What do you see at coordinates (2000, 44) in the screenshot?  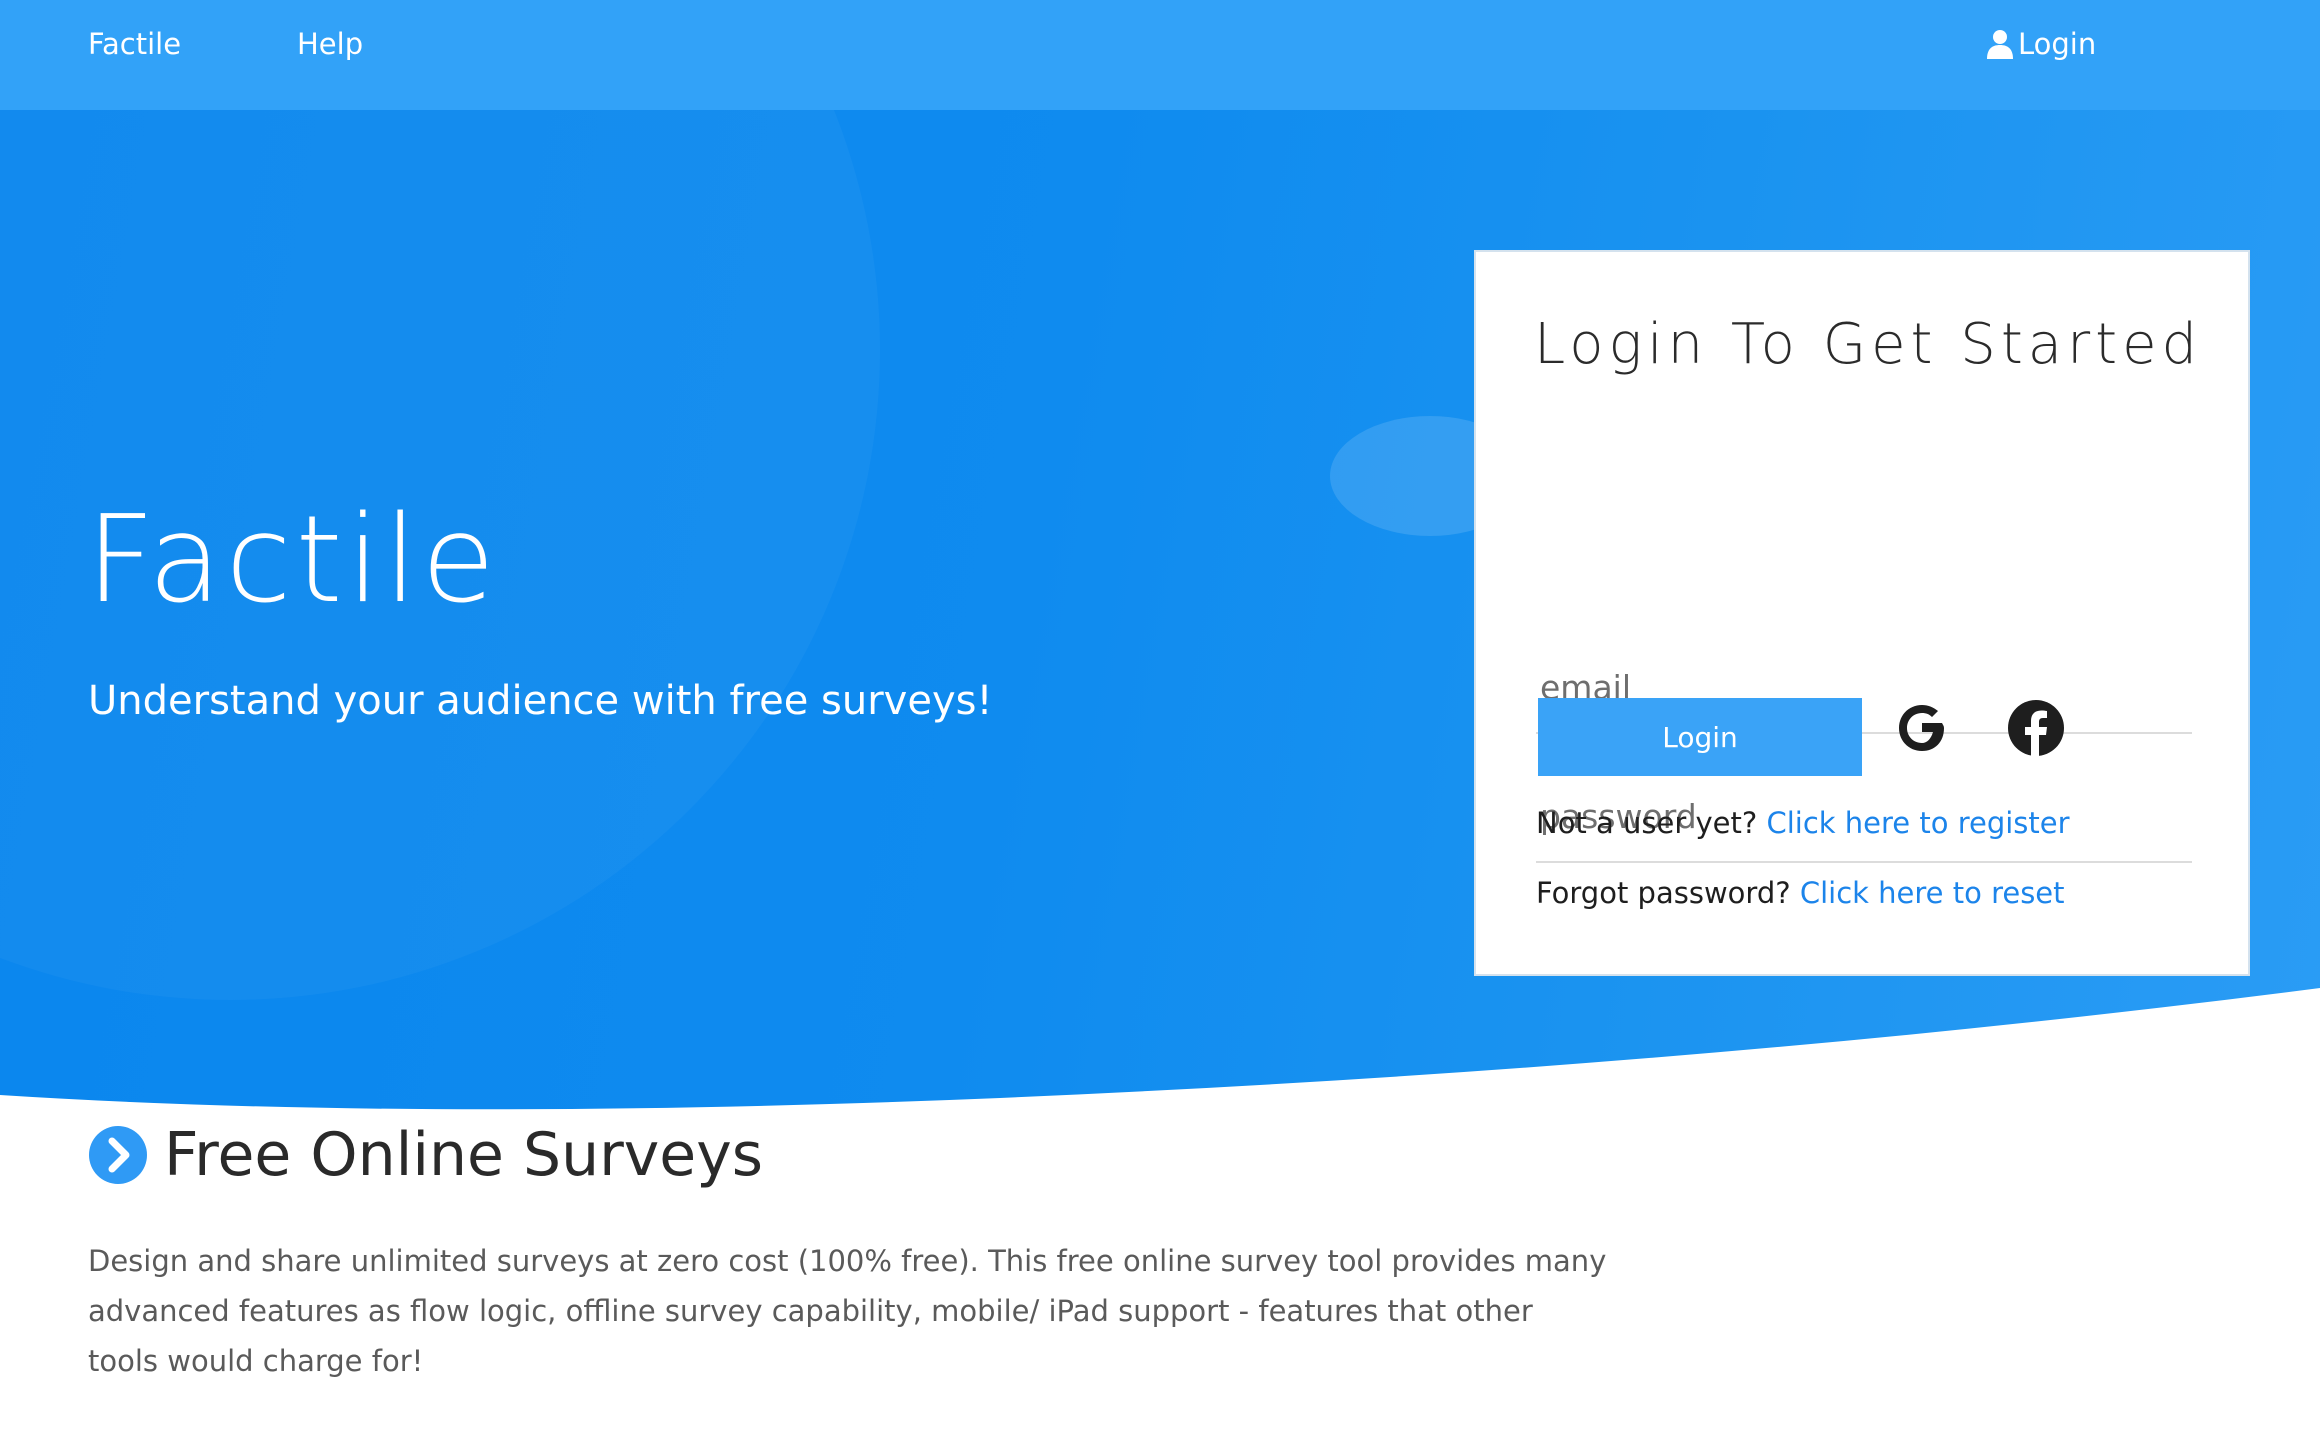 I see `user-icon` at bounding box center [2000, 44].